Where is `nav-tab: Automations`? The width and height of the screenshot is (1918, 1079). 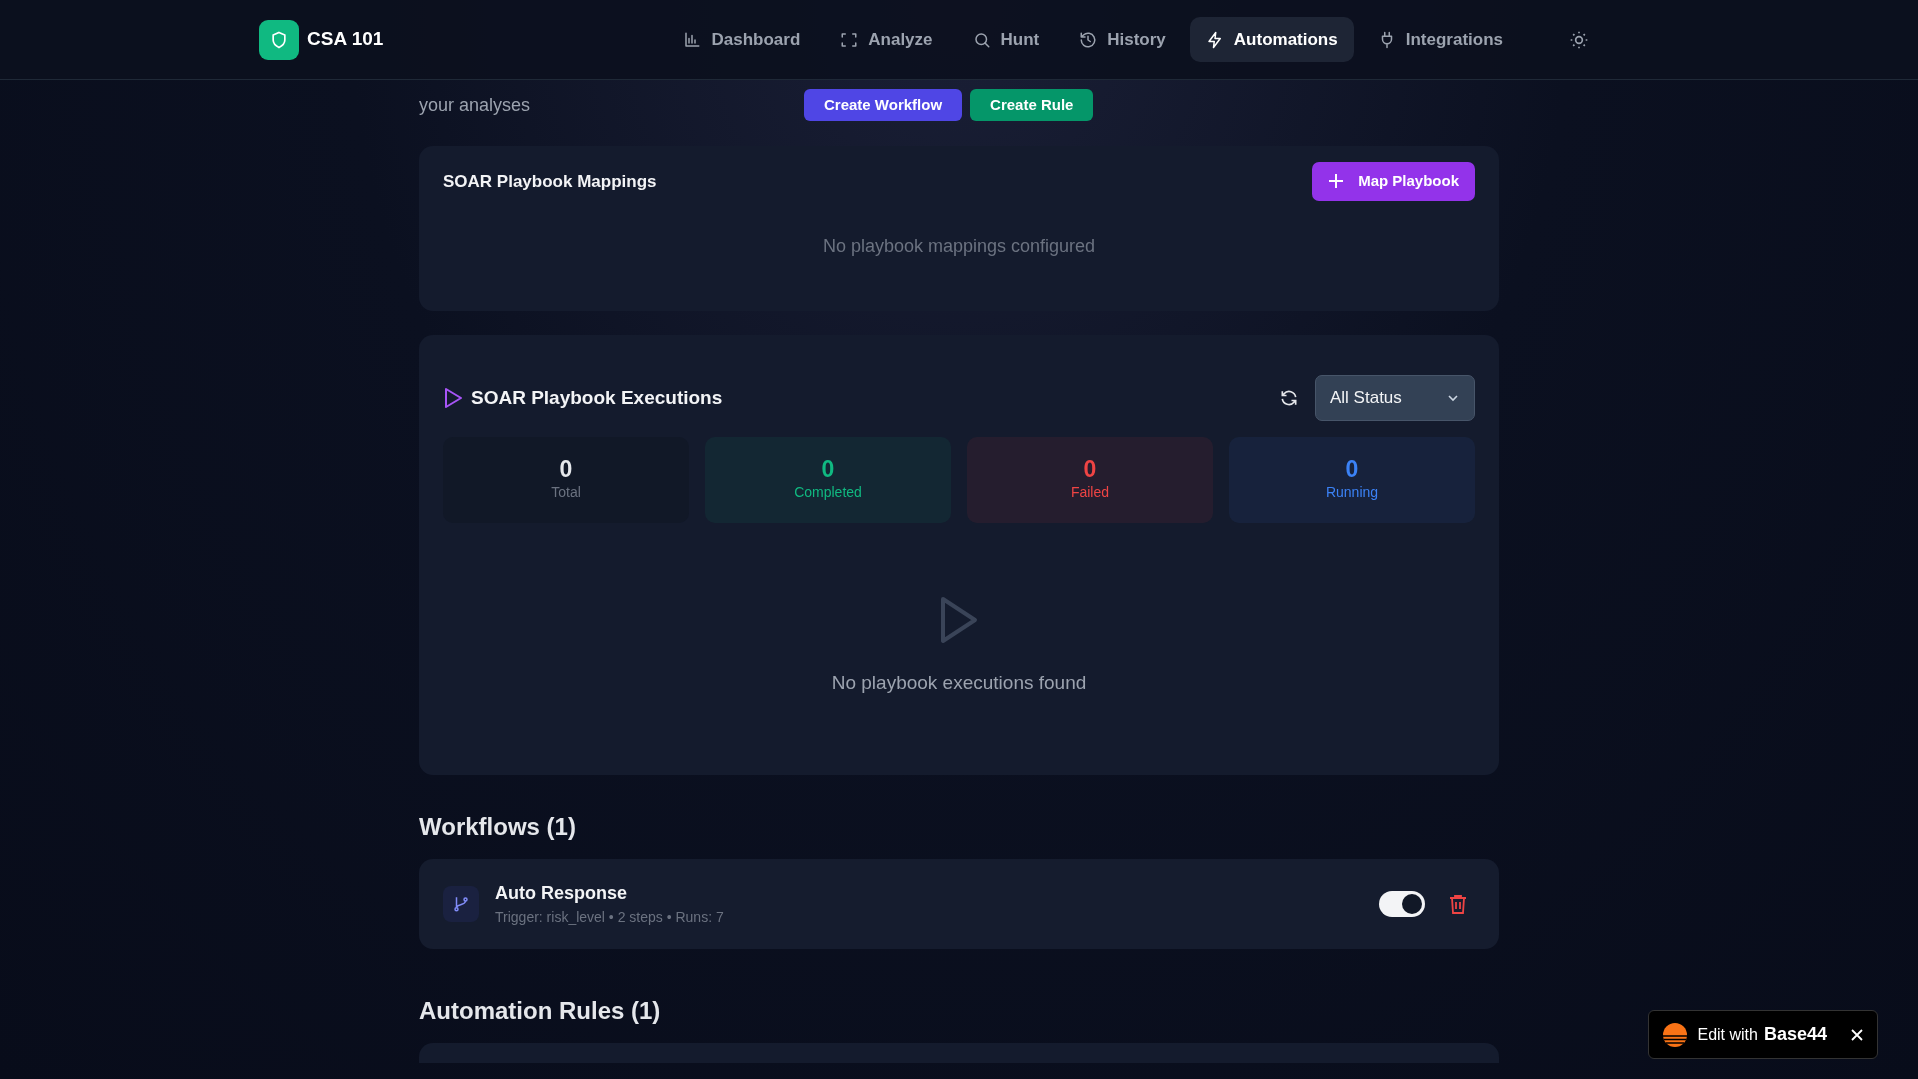 nav-tab: Automations is located at coordinates (1271, 39).